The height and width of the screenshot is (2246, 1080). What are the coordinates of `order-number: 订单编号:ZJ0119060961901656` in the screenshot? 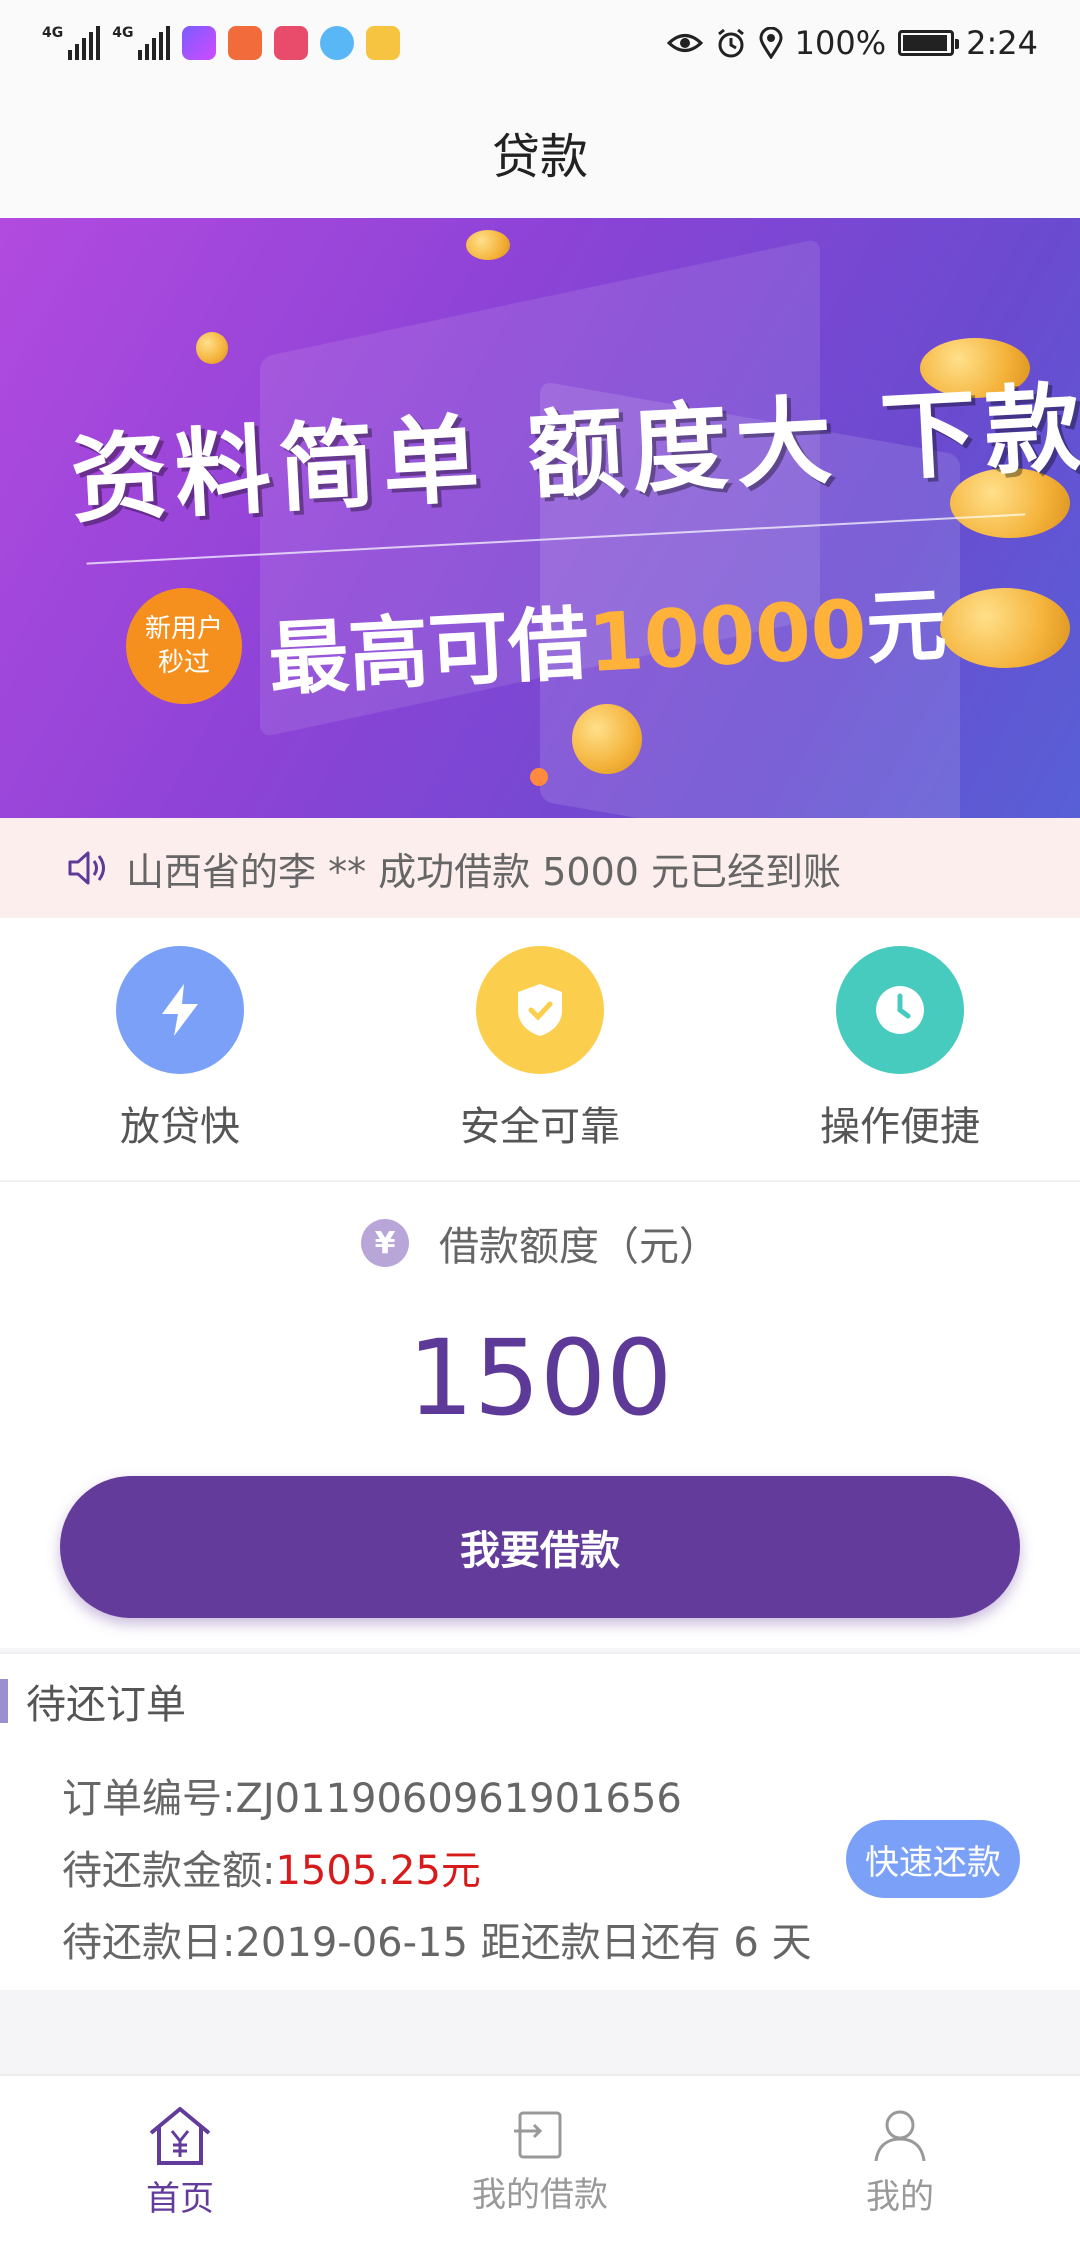 It's located at (372, 1795).